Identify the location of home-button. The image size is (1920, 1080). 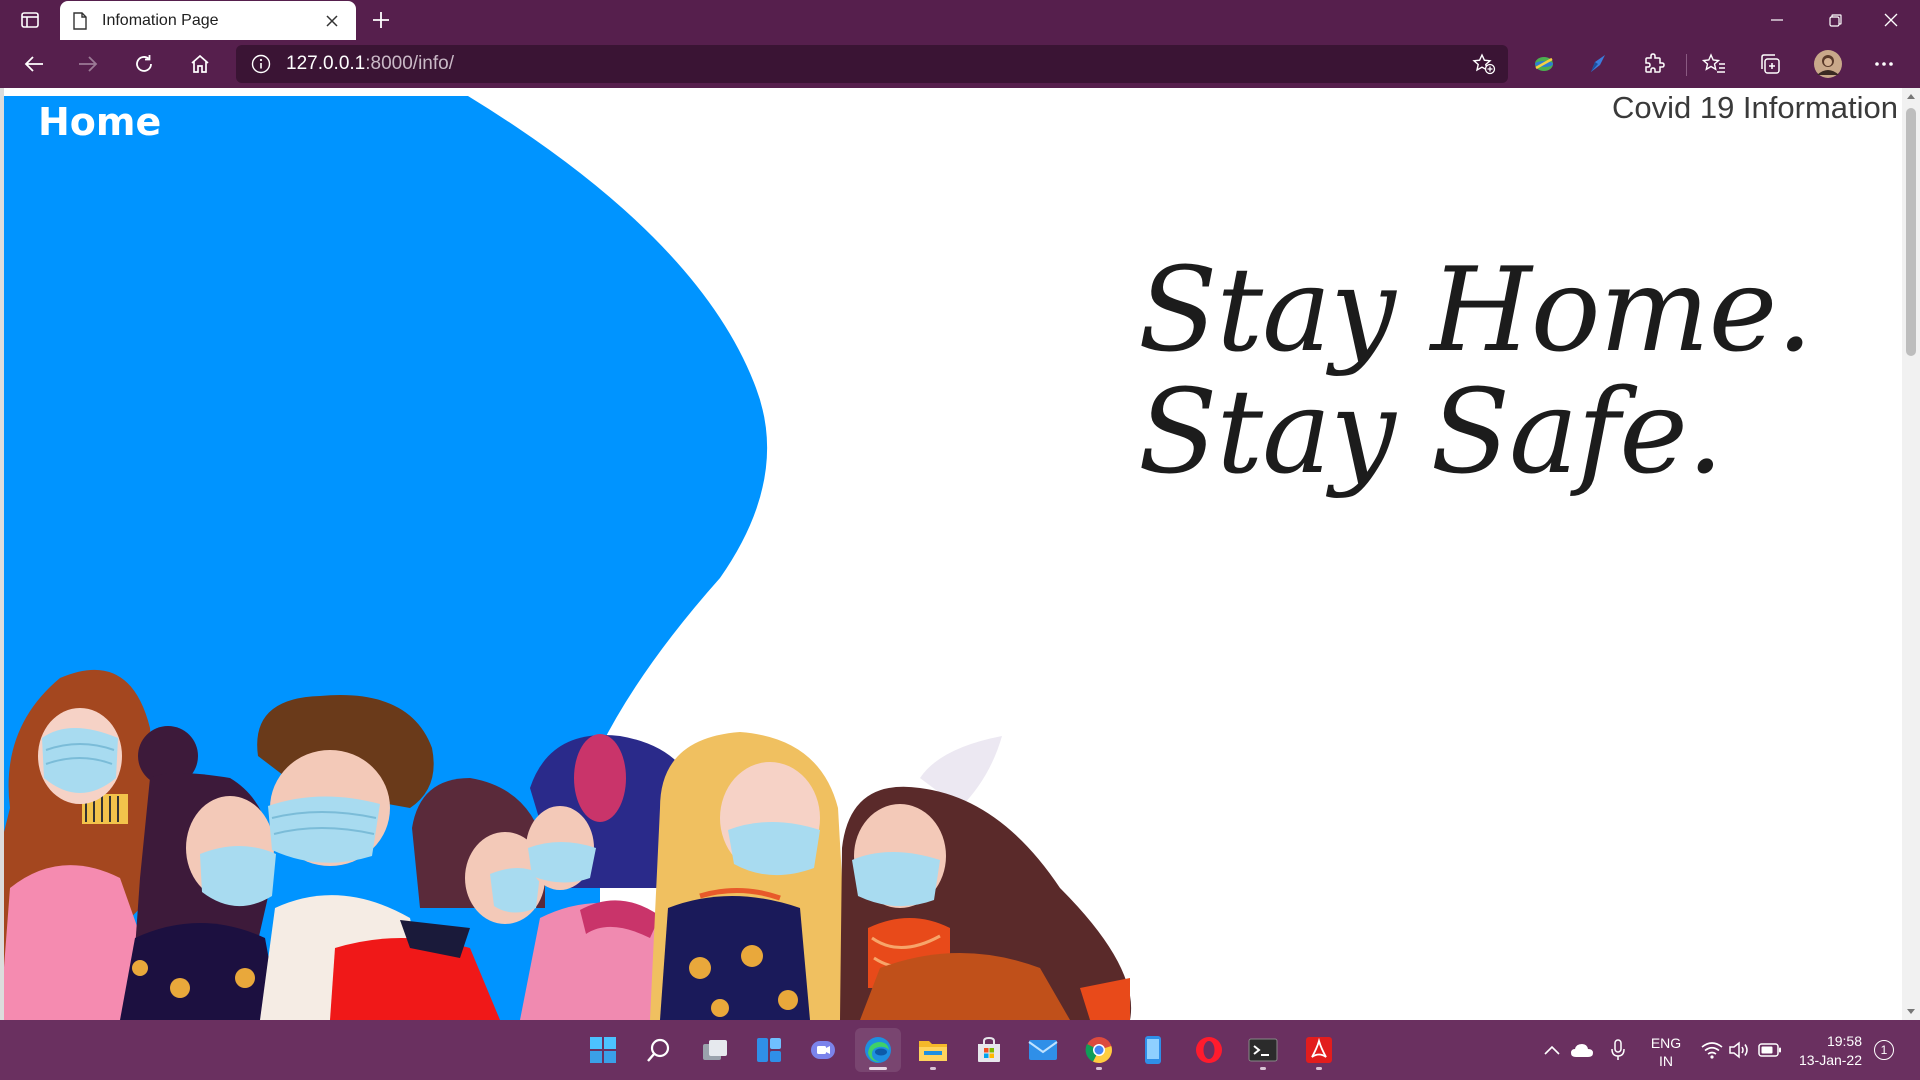
(200, 64).